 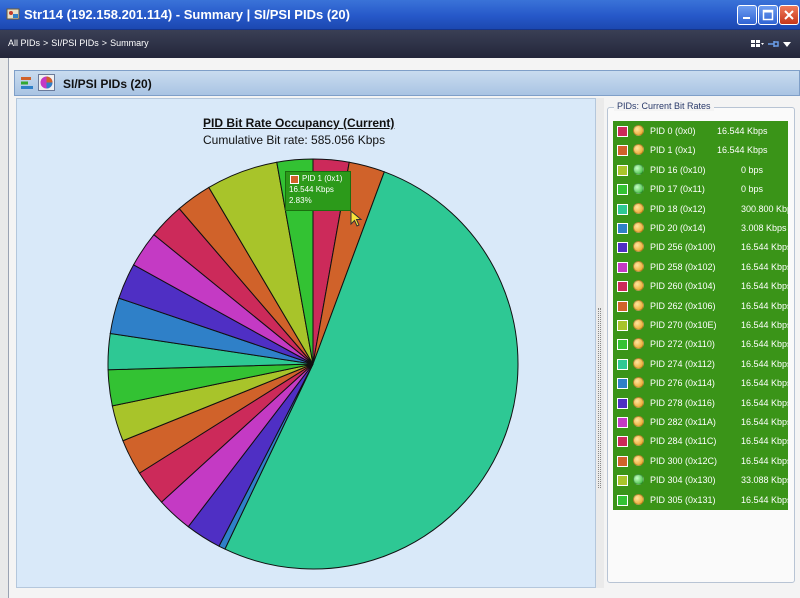 I want to click on tooltip-pid: PID 1 (0x1), so click(x=322, y=178).